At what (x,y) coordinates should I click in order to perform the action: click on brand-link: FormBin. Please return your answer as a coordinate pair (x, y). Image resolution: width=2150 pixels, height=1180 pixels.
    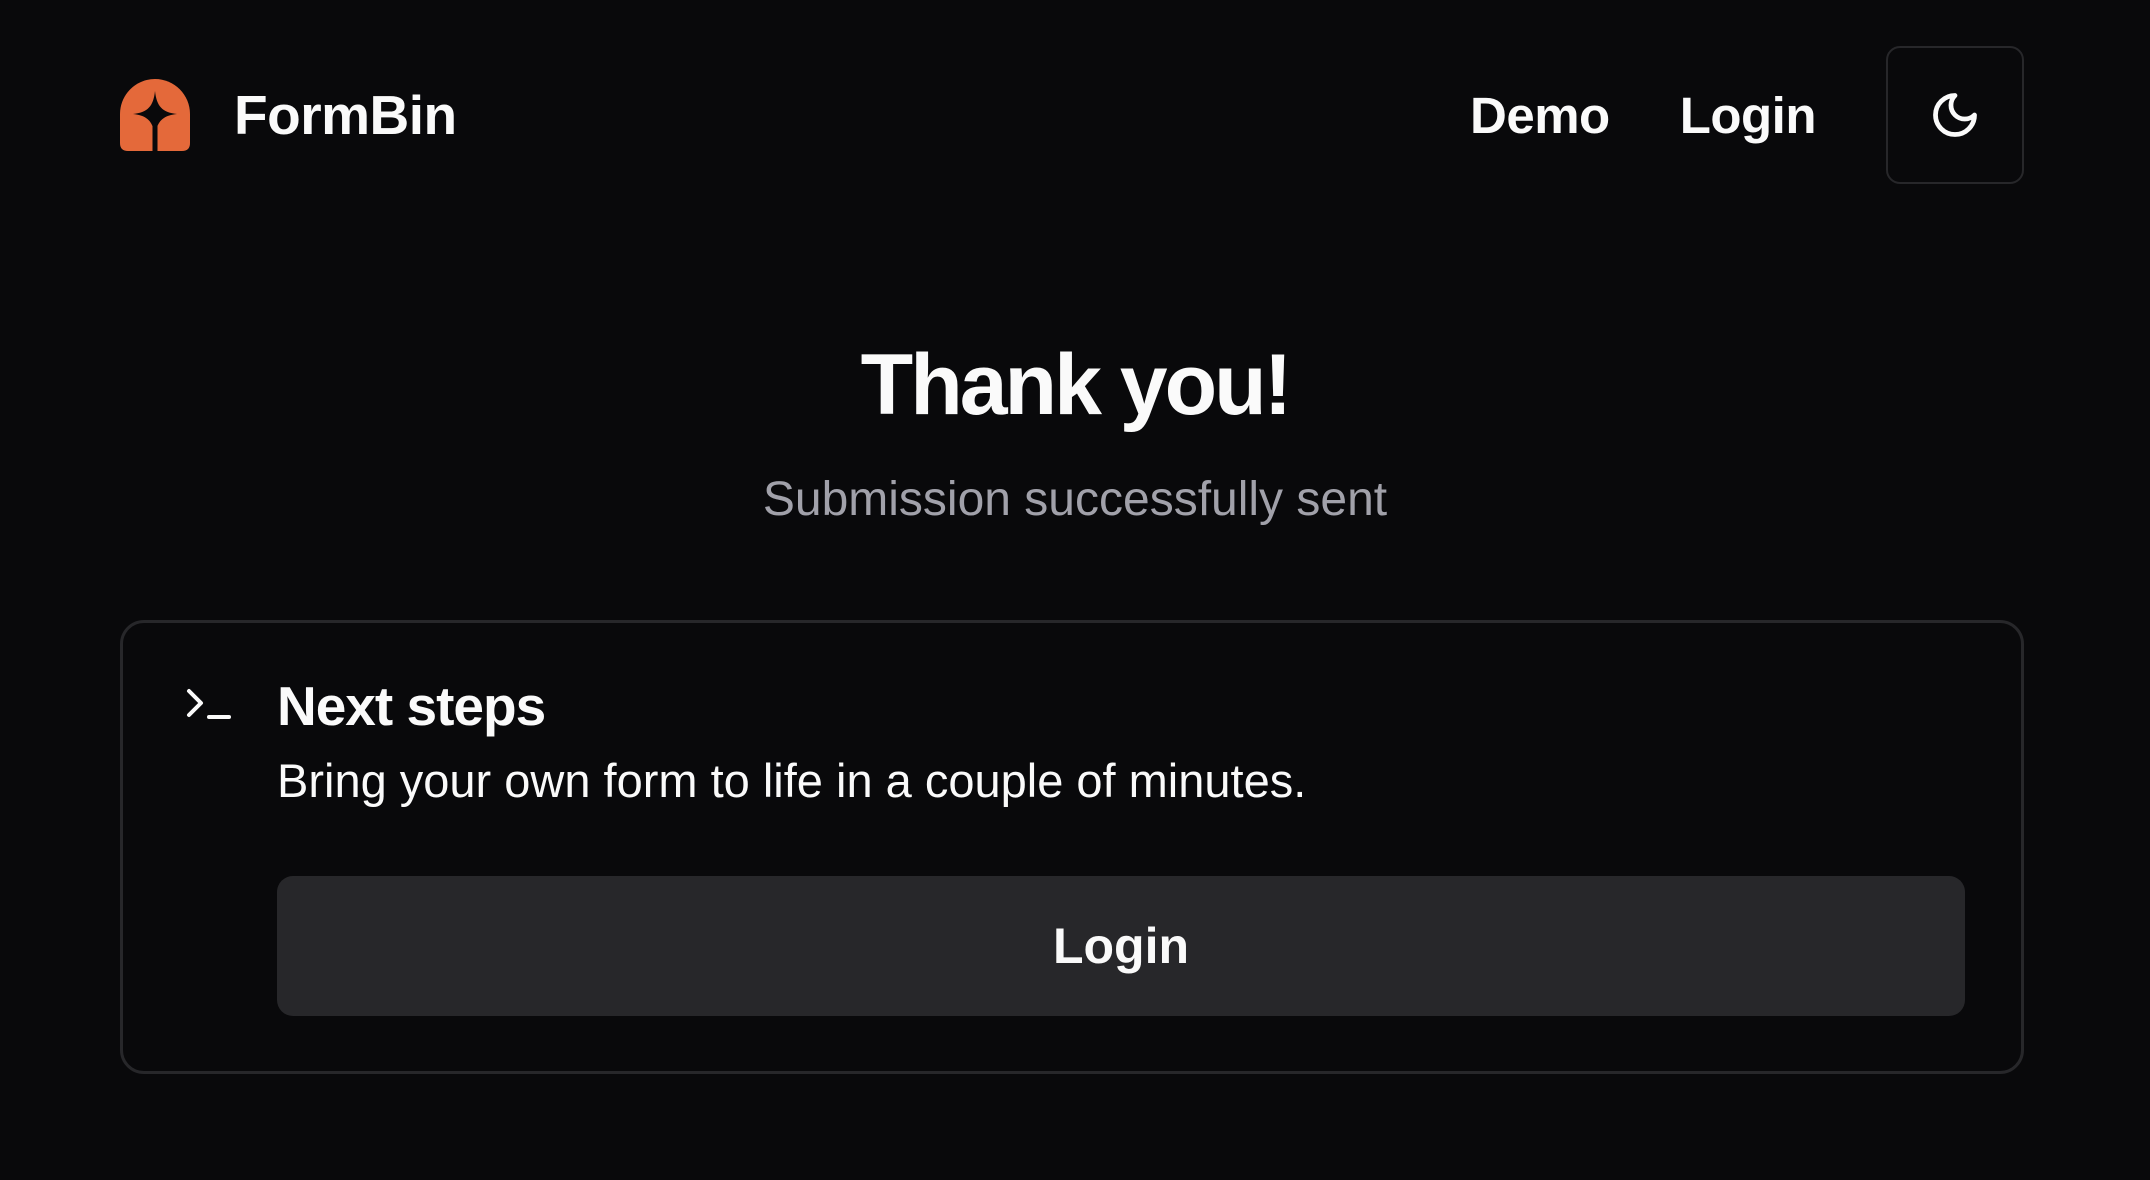
    Looking at the image, I should click on (288, 115).